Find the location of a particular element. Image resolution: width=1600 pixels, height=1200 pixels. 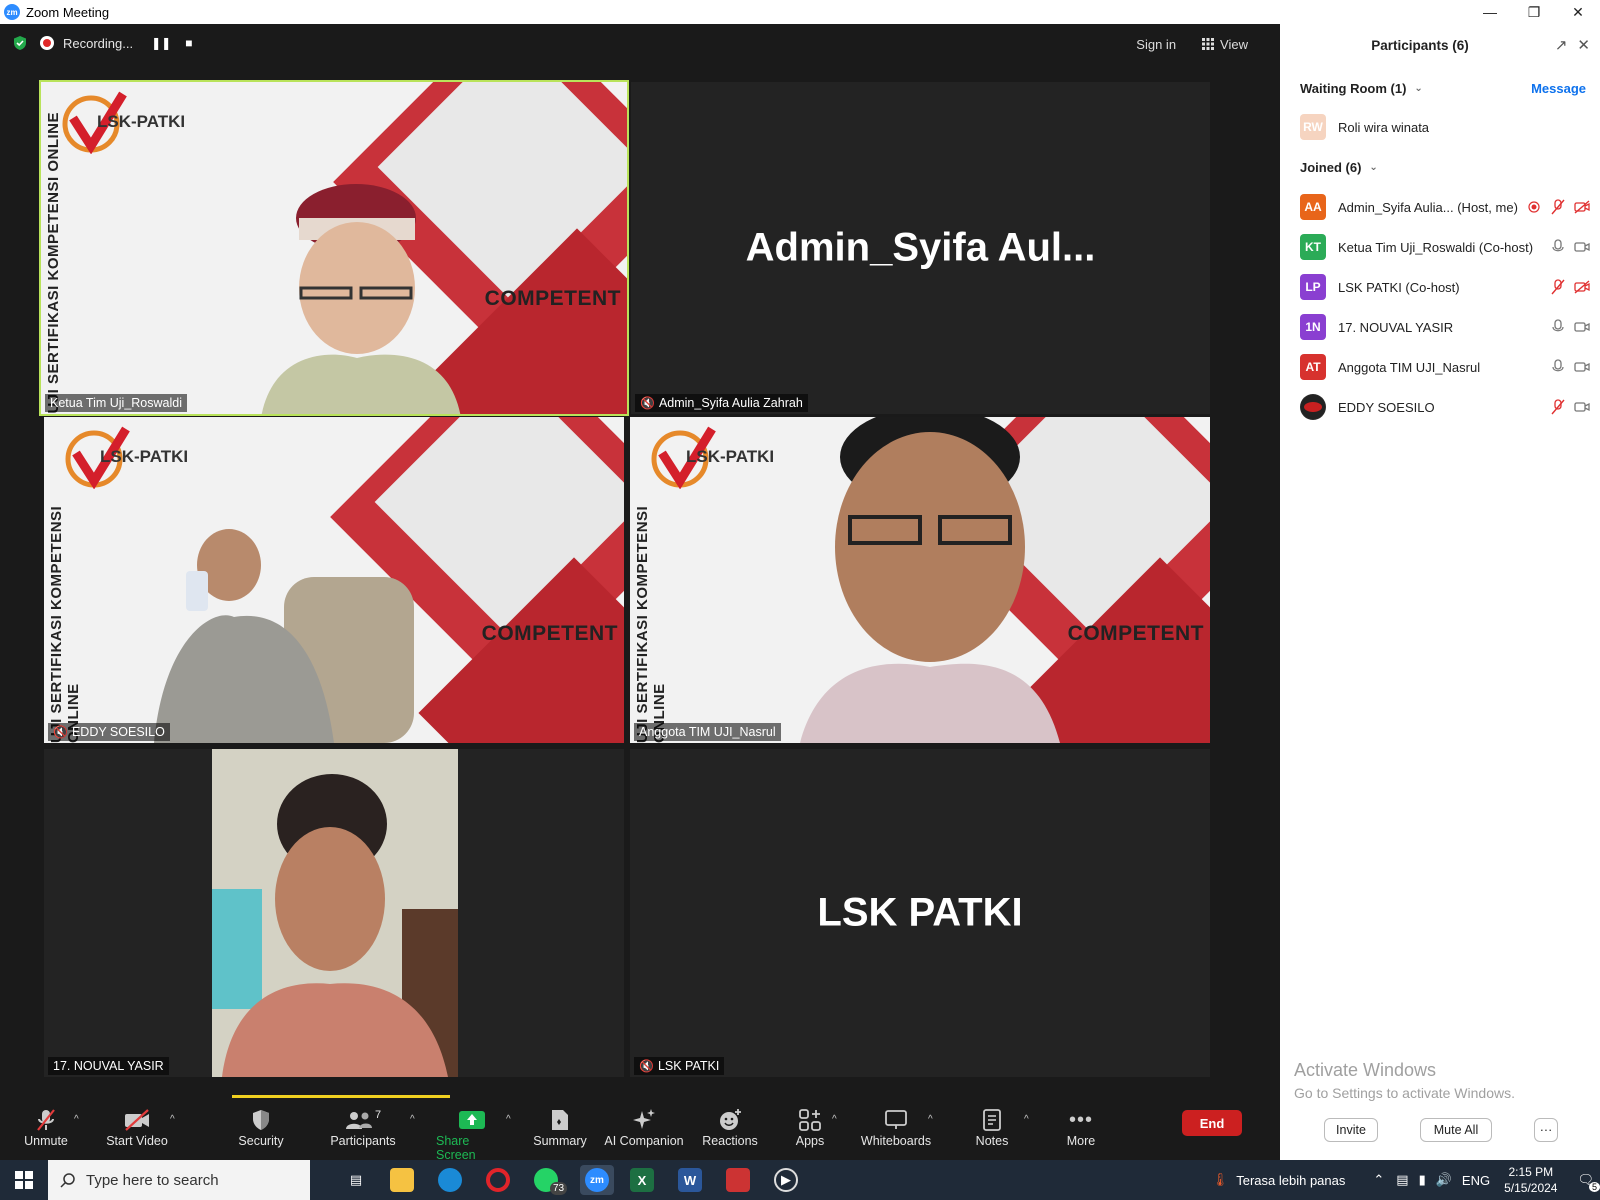

battery-icon: ▮ is located at coordinates (1422, 1180).